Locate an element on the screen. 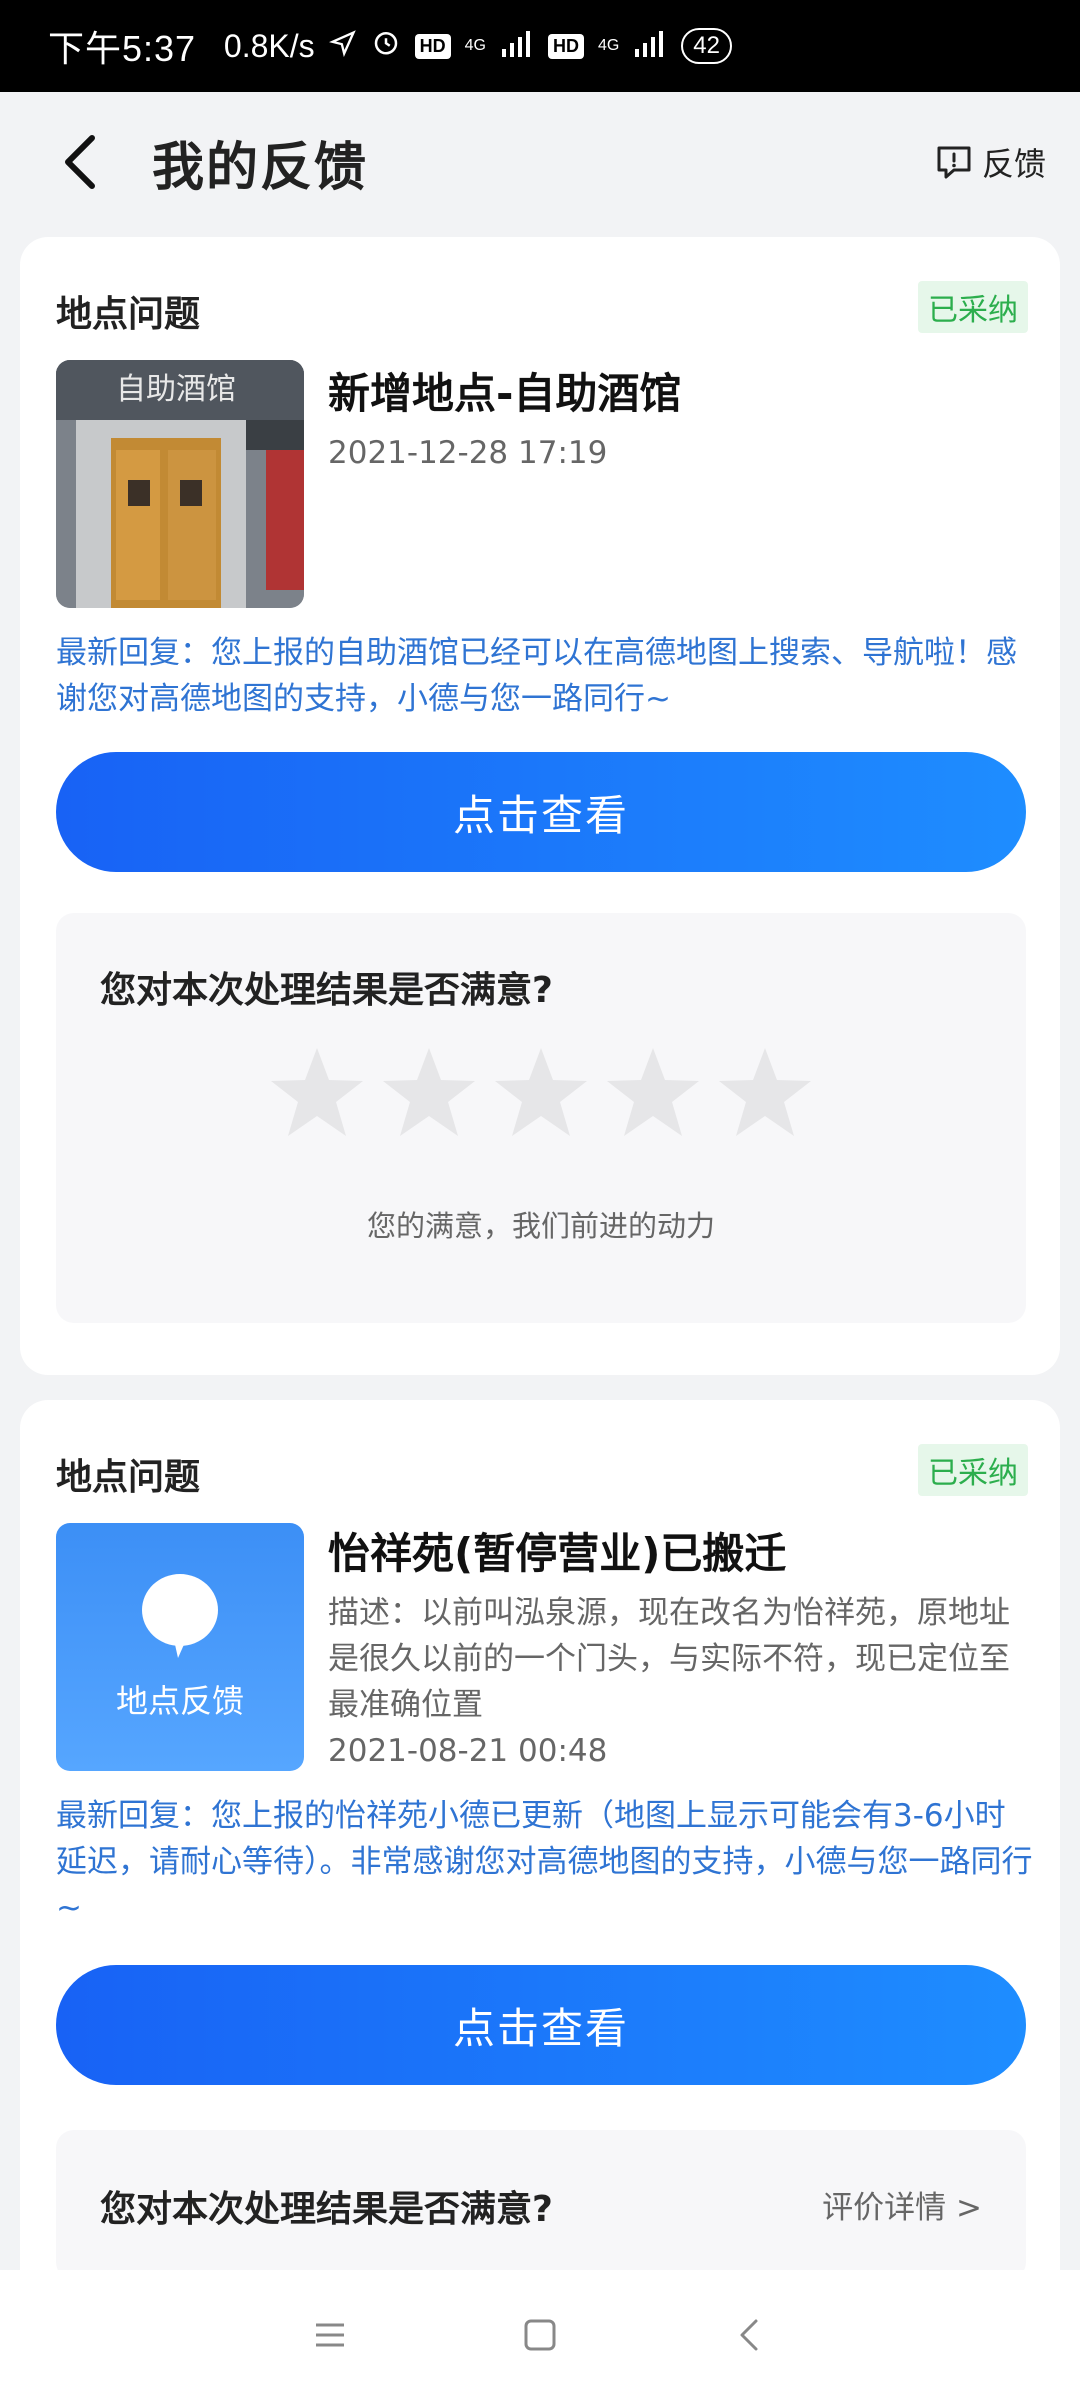  pin-icon is located at coordinates (180, 1616).